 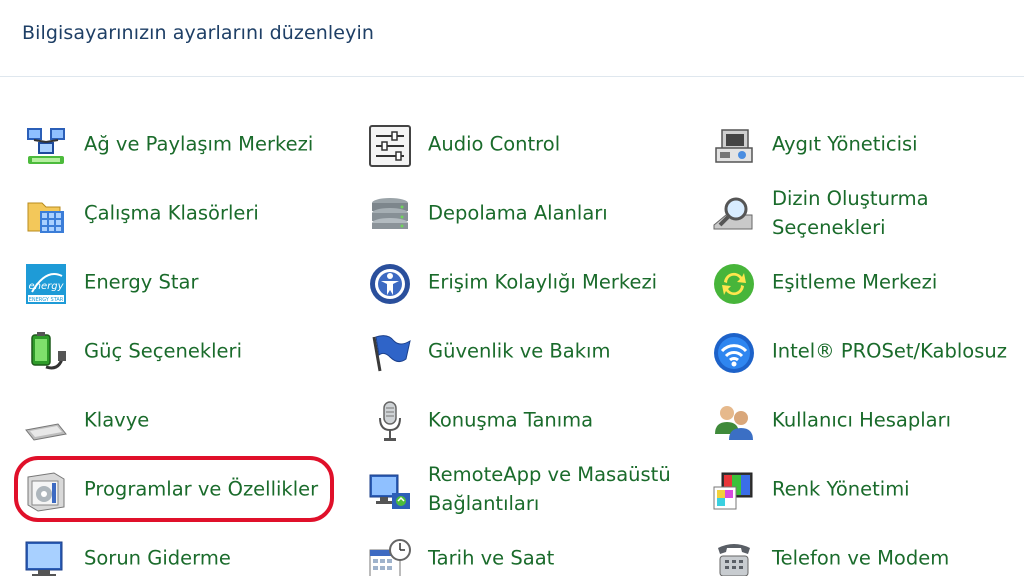 I want to click on header-divider, so click(x=512, y=76).